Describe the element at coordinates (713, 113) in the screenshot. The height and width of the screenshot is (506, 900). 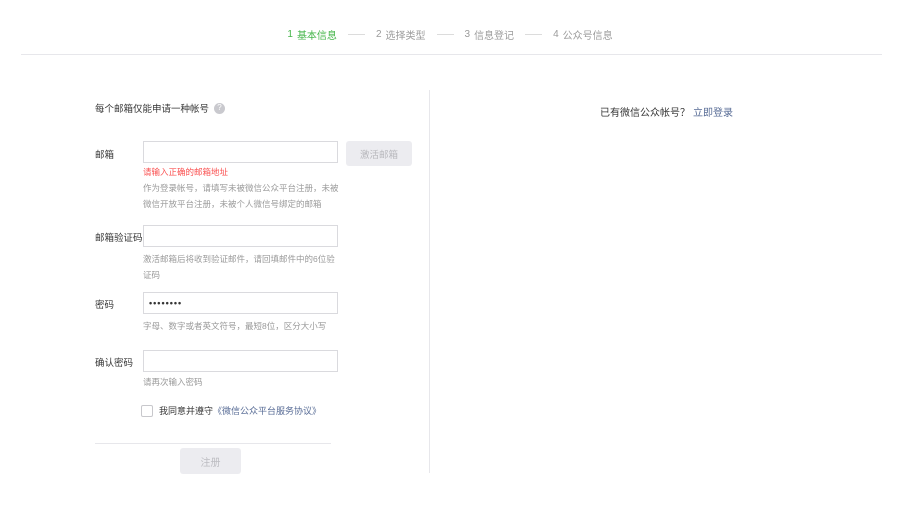
I see `login-now-link: 立即登录` at that location.